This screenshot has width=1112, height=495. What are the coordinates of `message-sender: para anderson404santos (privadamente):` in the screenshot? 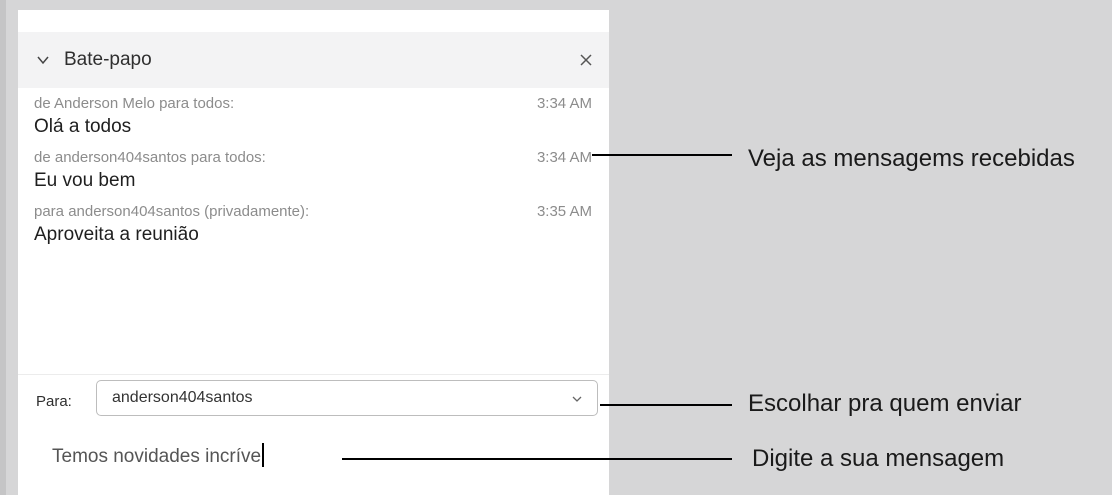 It's located at (172, 211).